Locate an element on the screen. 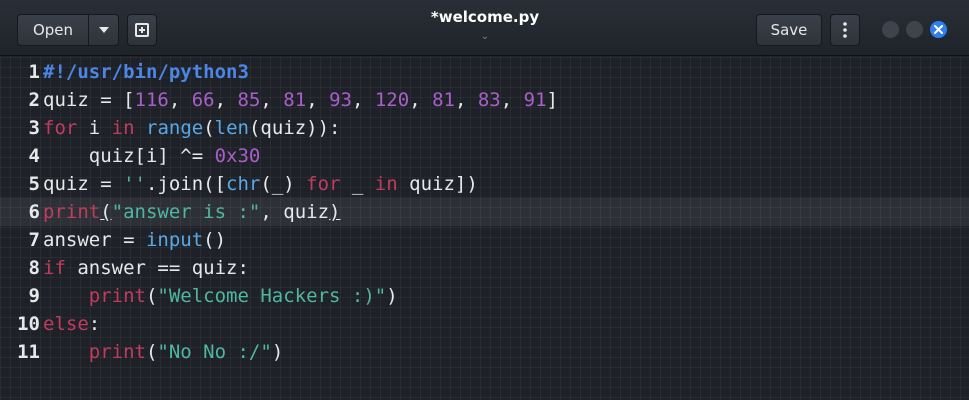 The image size is (969, 400). code-token: len is located at coordinates (231, 128).